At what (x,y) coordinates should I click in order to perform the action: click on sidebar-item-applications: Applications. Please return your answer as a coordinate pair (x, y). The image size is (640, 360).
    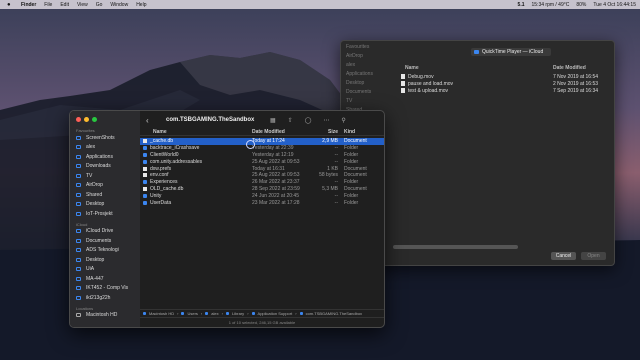
    Looking at the image, I should click on (108, 157).